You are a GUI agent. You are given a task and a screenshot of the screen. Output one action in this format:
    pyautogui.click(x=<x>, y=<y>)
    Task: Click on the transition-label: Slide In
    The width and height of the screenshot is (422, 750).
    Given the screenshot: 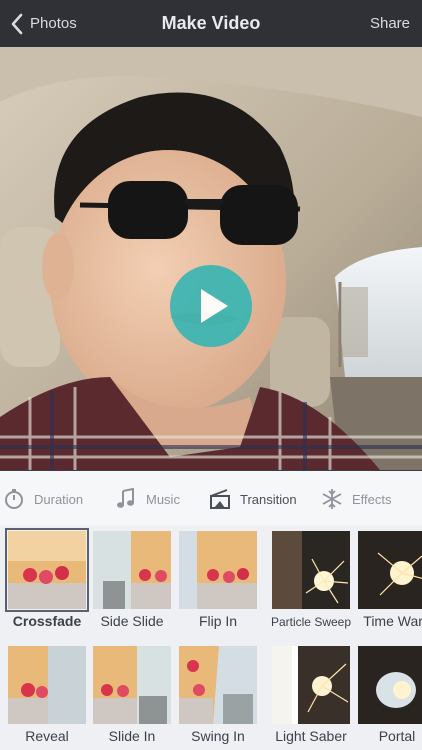 What is the action you would take?
    pyautogui.click(x=132, y=736)
    